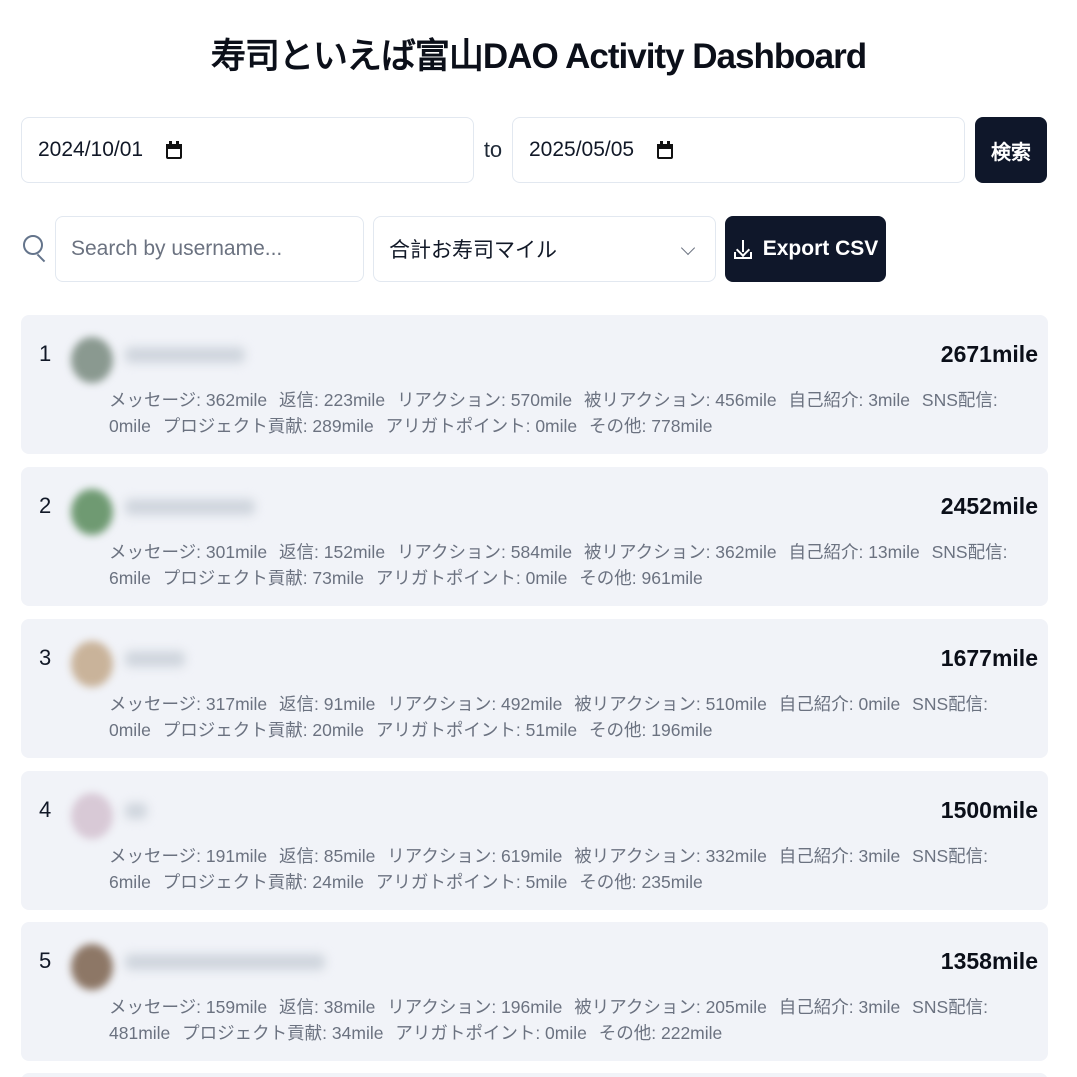 The height and width of the screenshot is (1077, 1077). Describe the element at coordinates (743, 249) in the screenshot. I see `download-icon` at that location.